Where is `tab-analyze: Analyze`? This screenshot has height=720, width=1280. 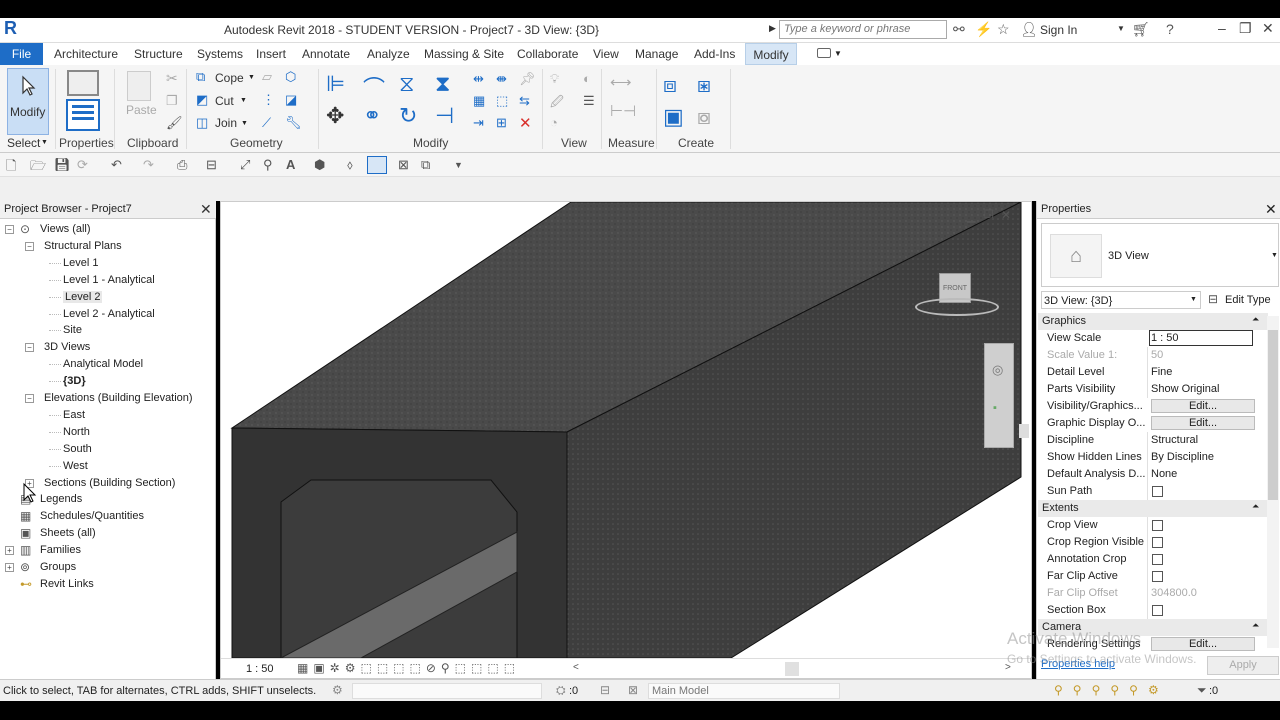
tab-analyze: Analyze is located at coordinates (388, 54).